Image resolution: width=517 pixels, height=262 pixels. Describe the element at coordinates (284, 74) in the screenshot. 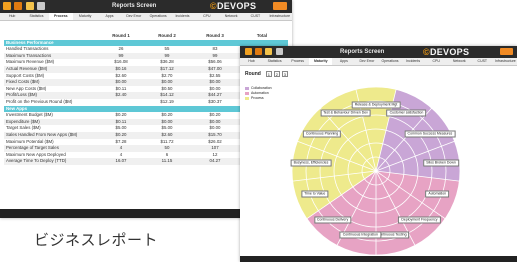

I see `round-3-button: 3` at that location.